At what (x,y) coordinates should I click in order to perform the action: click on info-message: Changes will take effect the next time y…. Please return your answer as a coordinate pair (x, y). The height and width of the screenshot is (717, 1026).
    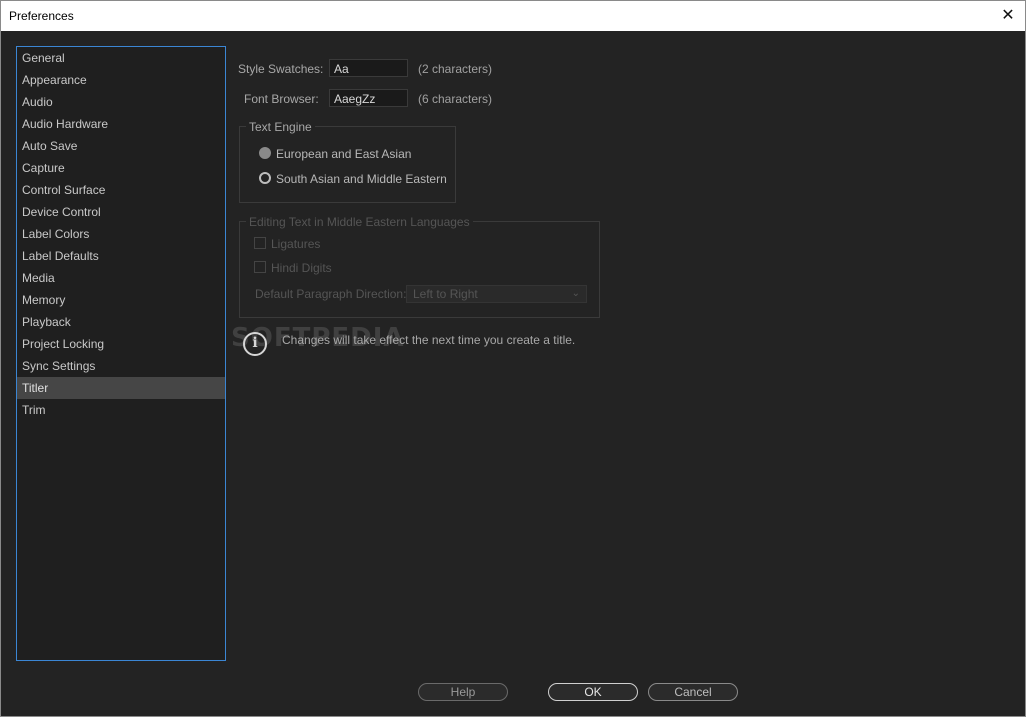
    Looking at the image, I should click on (429, 340).